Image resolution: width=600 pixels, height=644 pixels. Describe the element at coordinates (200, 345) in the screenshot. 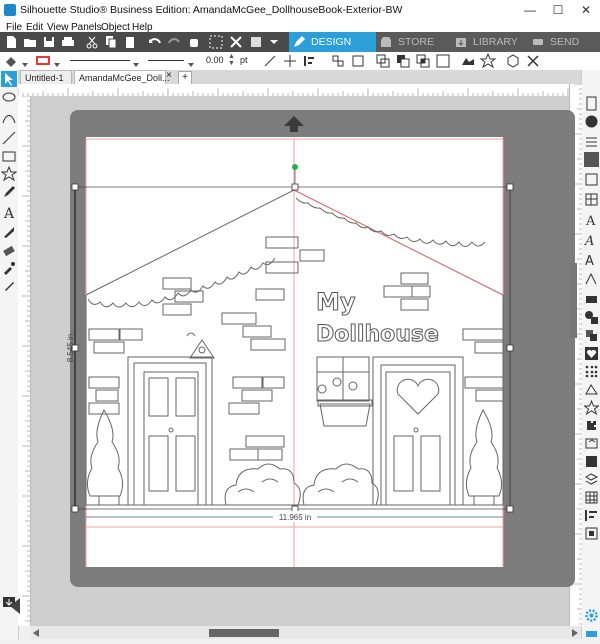

I see `birdhouse` at that location.